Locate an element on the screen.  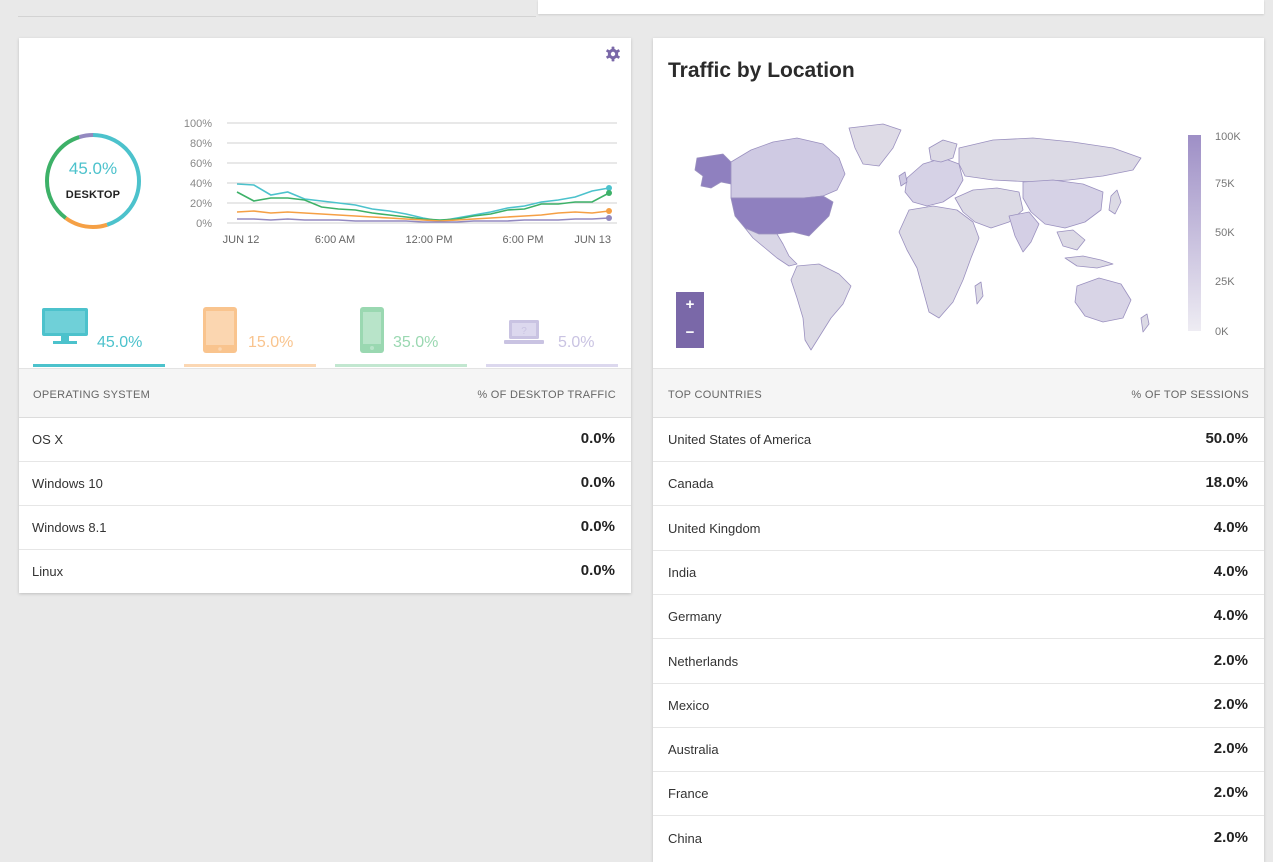
legend-tick: 100K is located at coordinates (1228, 137).